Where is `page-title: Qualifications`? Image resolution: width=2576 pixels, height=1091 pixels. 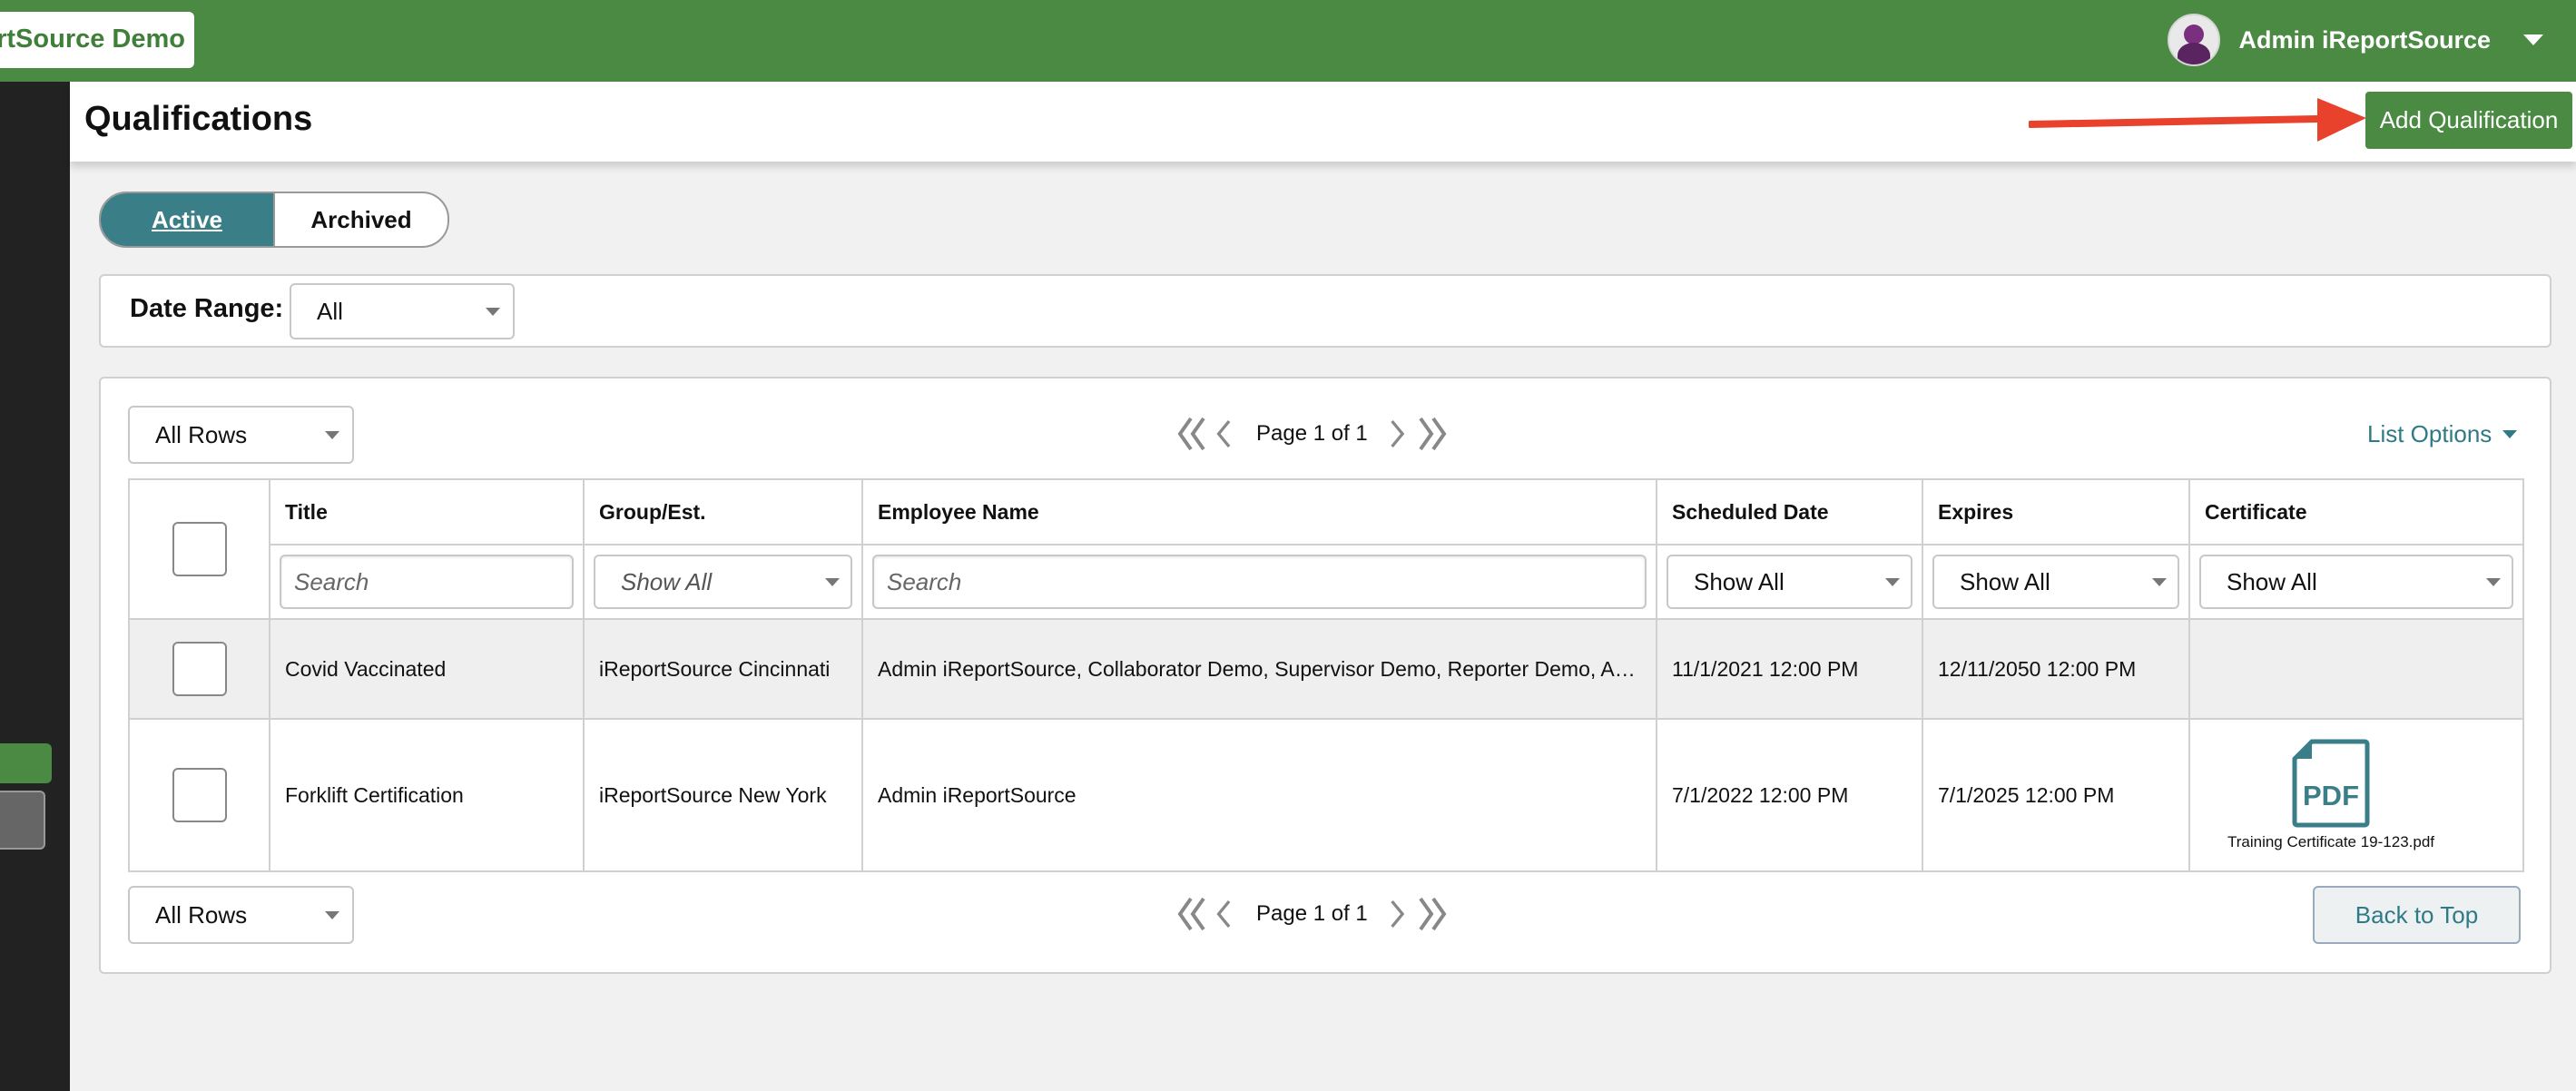 page-title: Qualifications is located at coordinates (198, 119).